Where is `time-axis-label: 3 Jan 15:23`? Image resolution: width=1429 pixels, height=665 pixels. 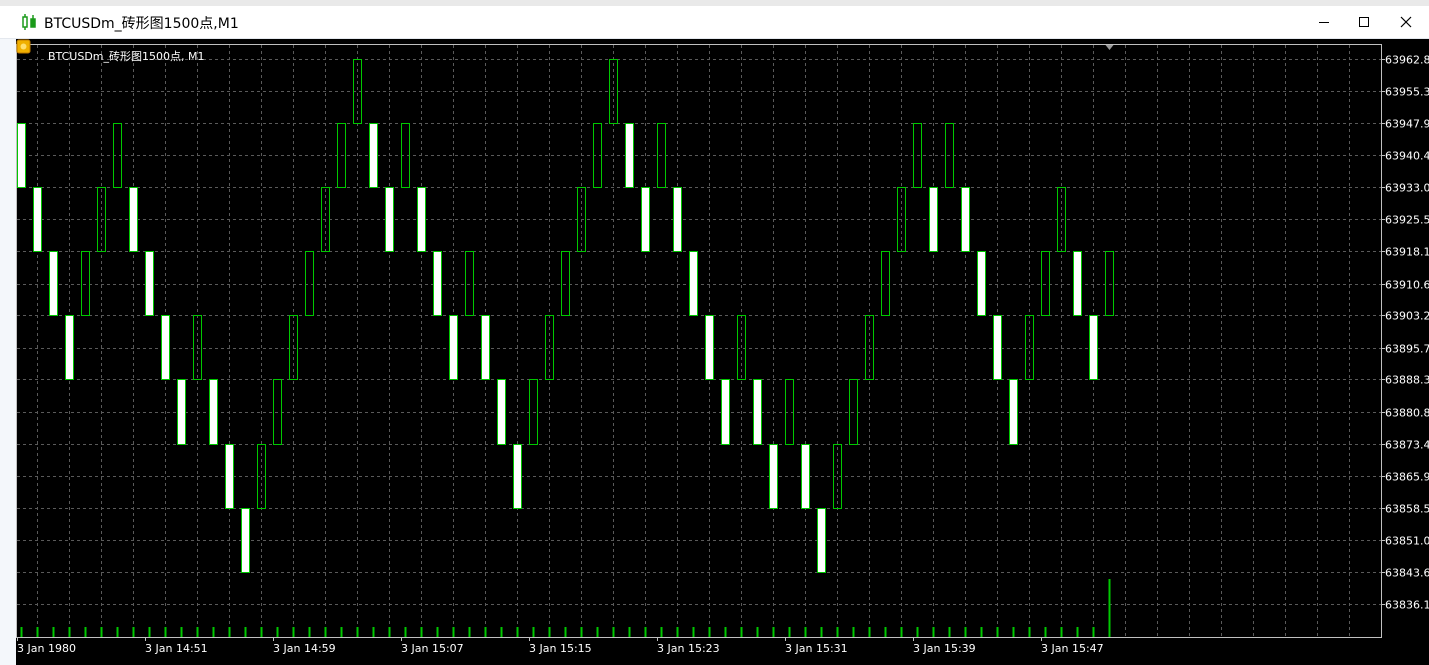 time-axis-label: 3 Jan 15:23 is located at coordinates (688, 648).